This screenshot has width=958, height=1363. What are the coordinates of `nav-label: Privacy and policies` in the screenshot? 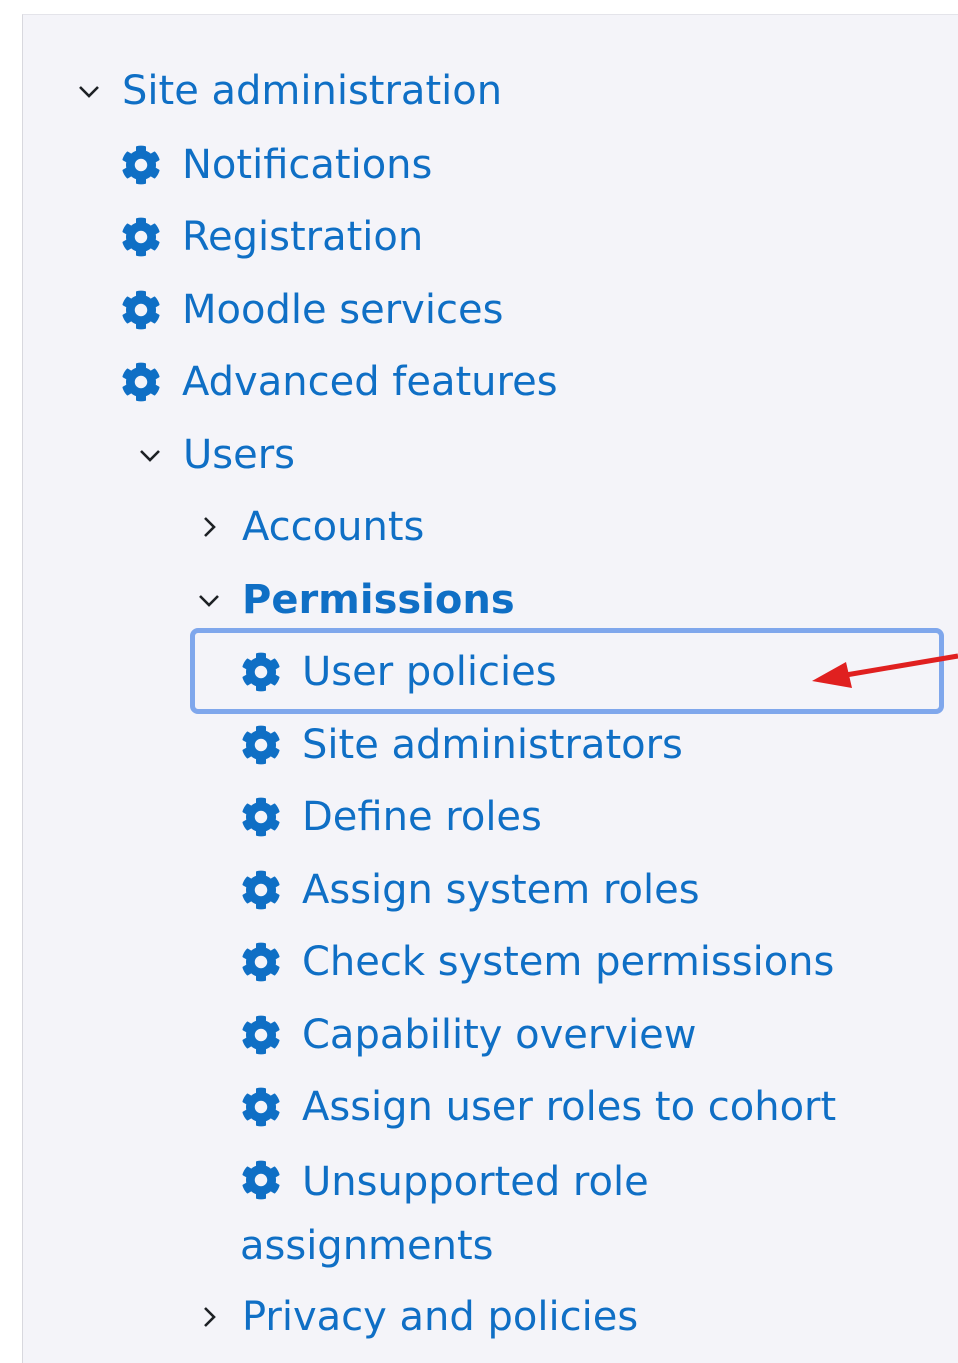 It's located at (440, 1317).